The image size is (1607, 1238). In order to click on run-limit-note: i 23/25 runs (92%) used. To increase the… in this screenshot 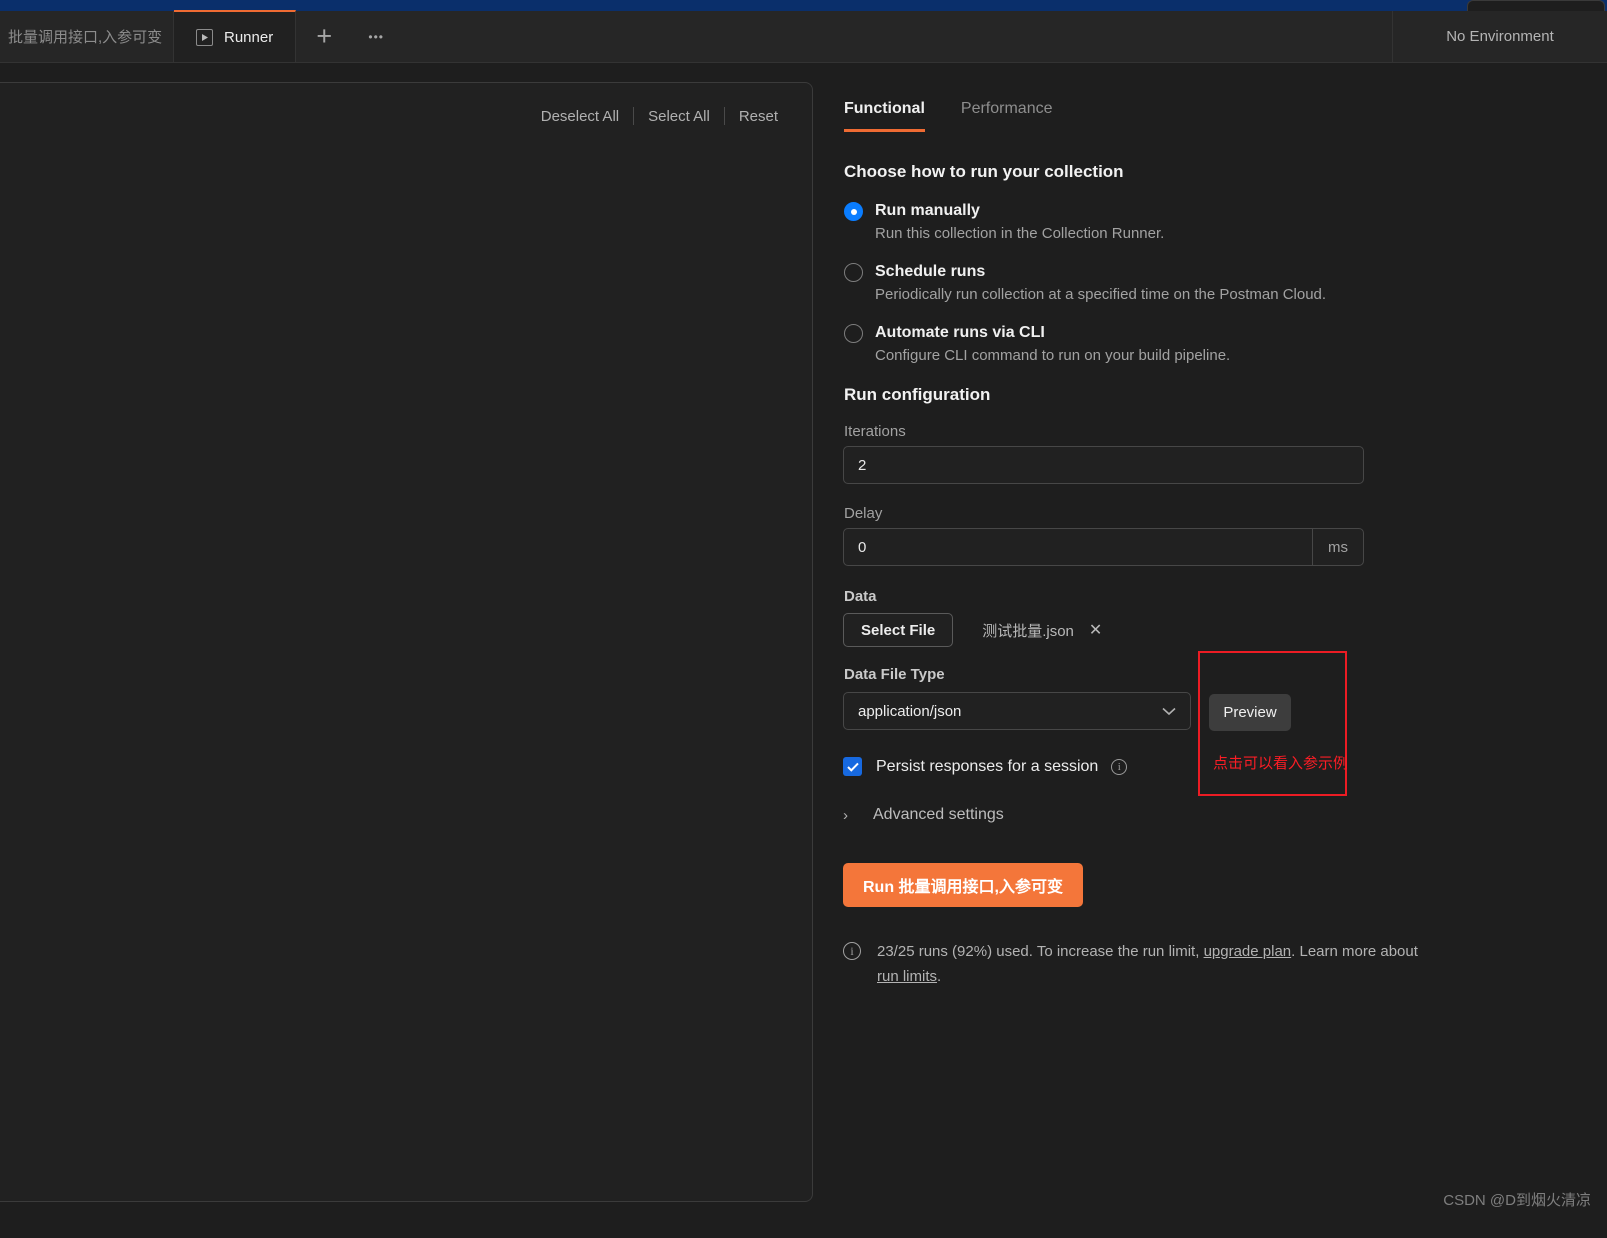, I will do `click(1143, 964)`.